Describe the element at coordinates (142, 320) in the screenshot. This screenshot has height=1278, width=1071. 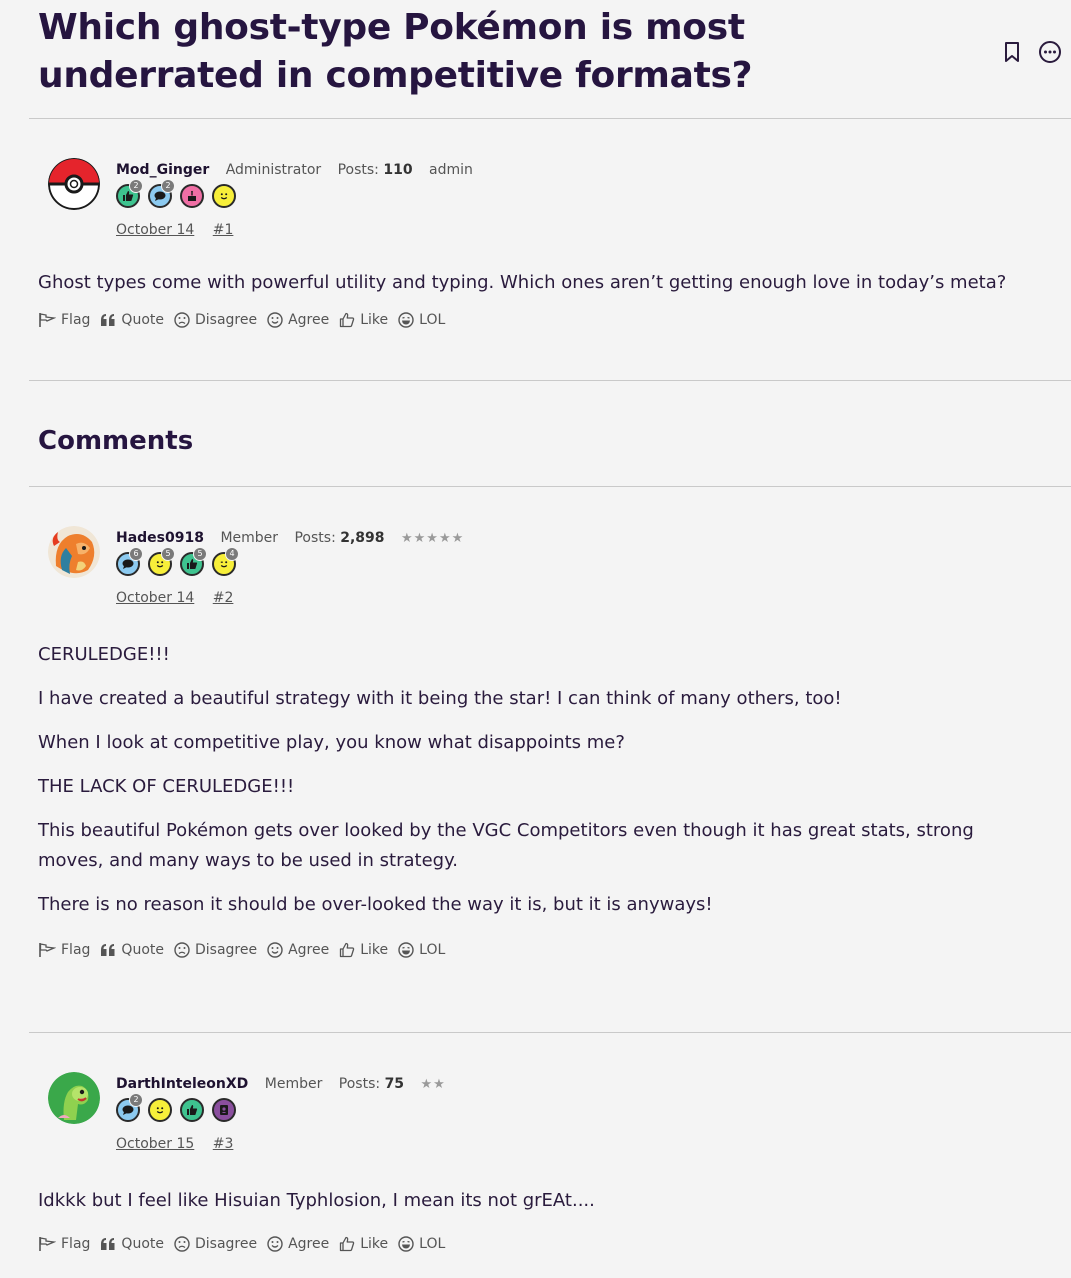
I see `quote-label: Quote` at that location.